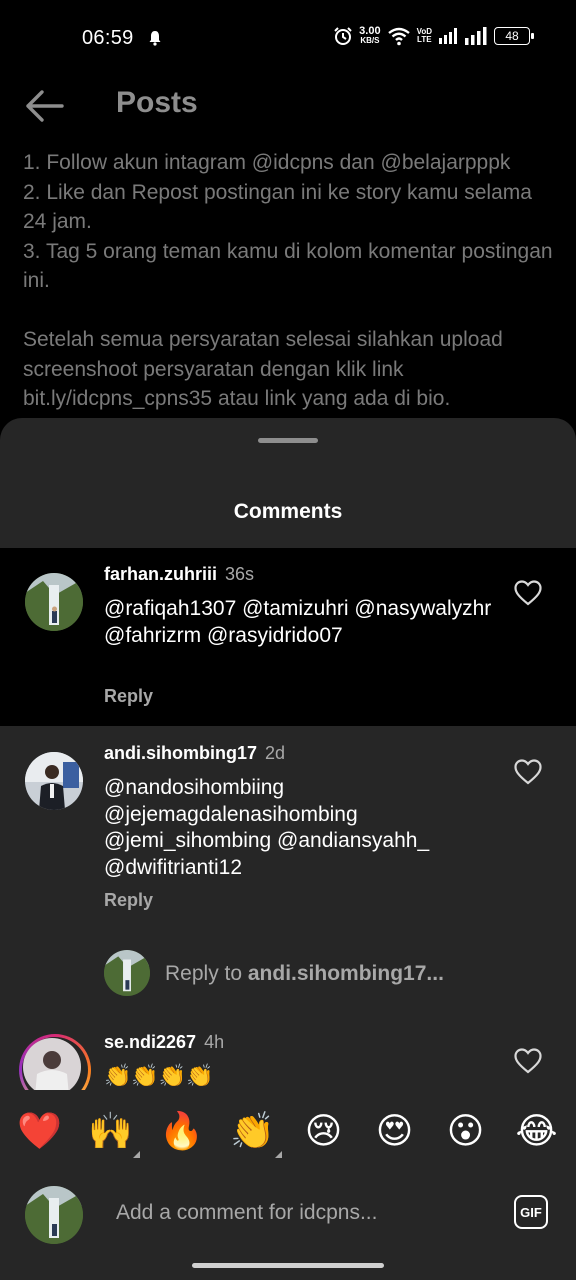 This screenshot has height=1280, width=576. I want to click on sheet-drag-handle, so click(288, 440).